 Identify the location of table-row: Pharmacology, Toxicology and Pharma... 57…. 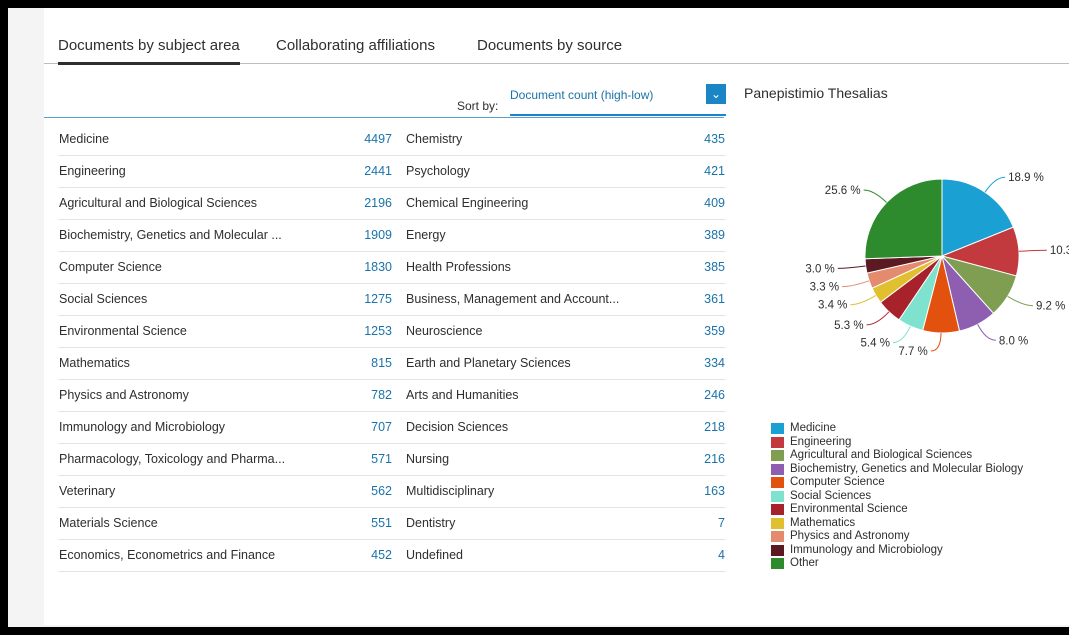
(392, 460).